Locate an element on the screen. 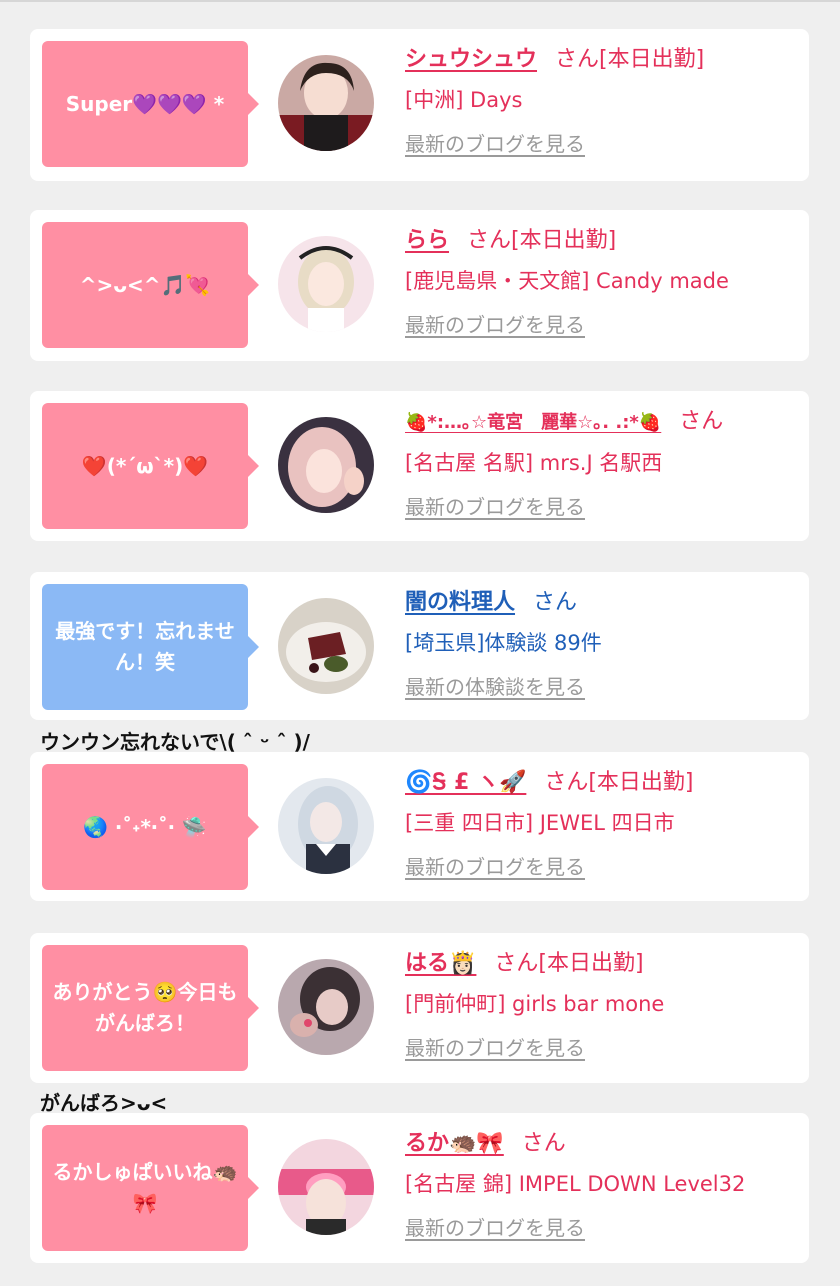 The height and width of the screenshot is (1286, 840). shop-label: [門前仲町] girls bar mone is located at coordinates (535, 1004).